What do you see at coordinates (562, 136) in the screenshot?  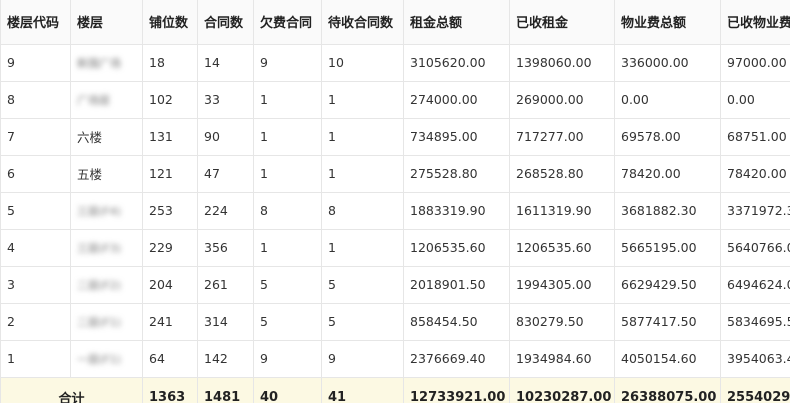 I see `cell-rent-received: 717277.00` at bounding box center [562, 136].